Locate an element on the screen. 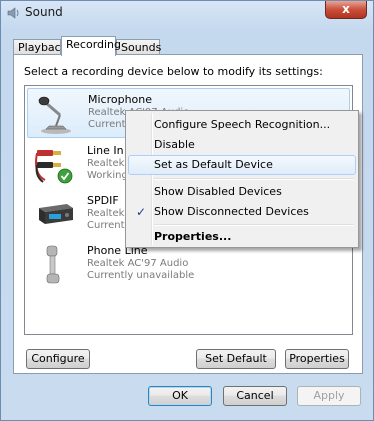 The image size is (374, 421). device-status: Working is located at coordinates (107, 175).